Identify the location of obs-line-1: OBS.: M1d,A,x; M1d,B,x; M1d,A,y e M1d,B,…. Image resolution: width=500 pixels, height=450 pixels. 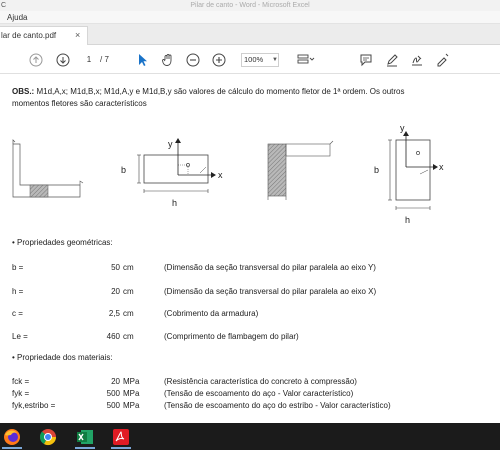
(208, 92).